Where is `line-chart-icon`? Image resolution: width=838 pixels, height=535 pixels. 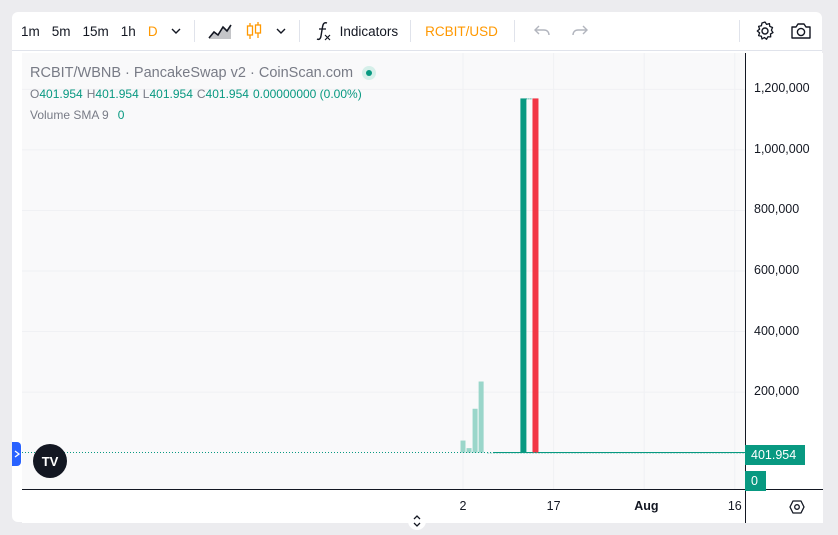 line-chart-icon is located at coordinates (219, 31).